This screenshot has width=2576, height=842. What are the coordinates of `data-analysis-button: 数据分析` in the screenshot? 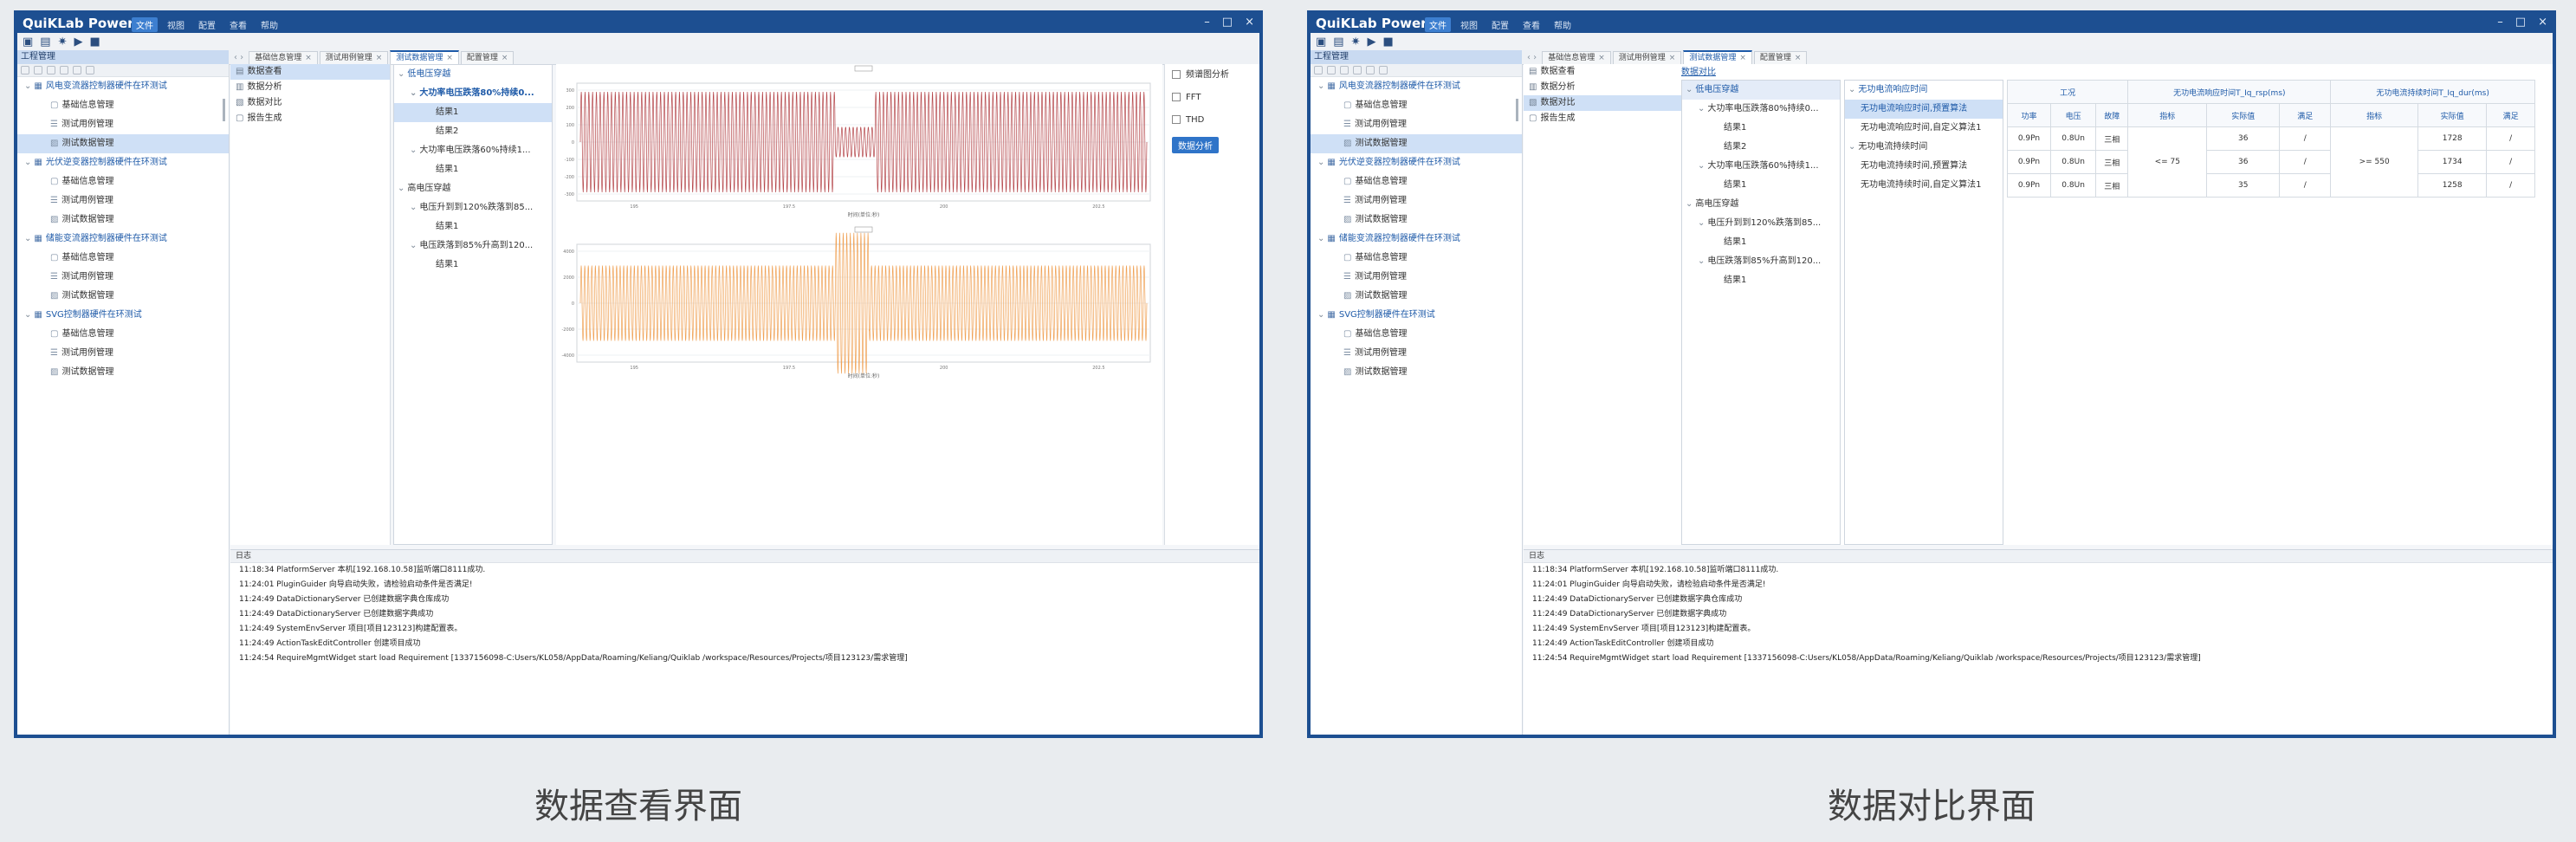 It's located at (1195, 145).